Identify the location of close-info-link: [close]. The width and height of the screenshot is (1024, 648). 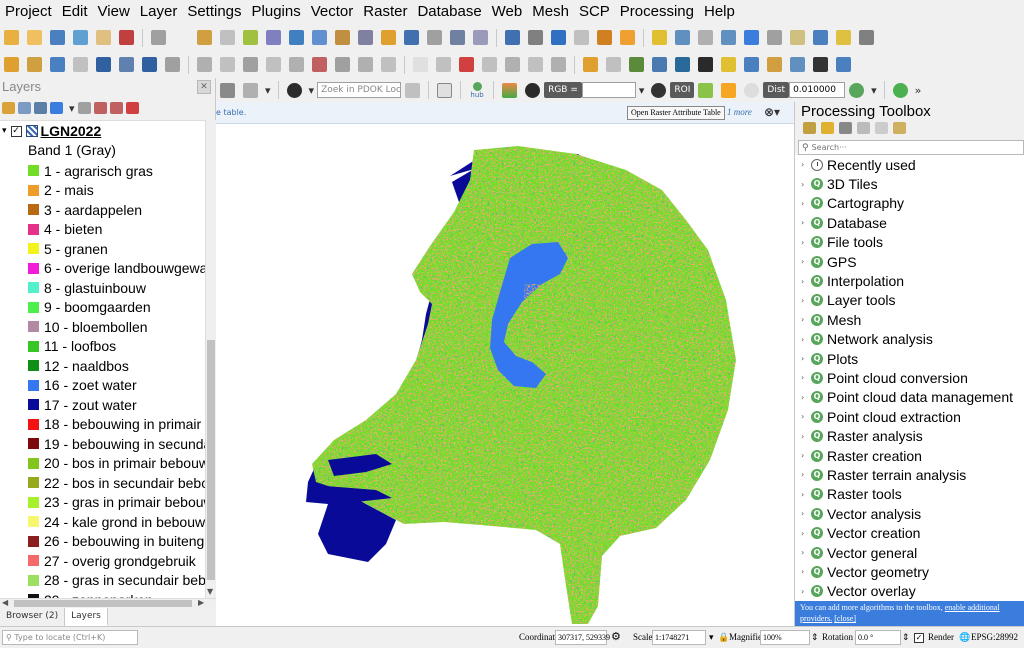
(845, 618).